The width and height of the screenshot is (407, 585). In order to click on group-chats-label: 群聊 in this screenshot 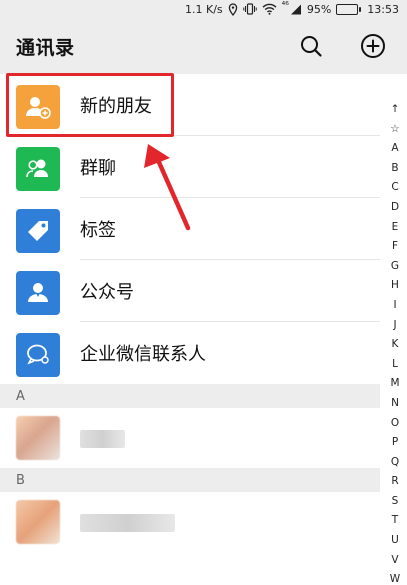, I will do `click(98, 168)`.